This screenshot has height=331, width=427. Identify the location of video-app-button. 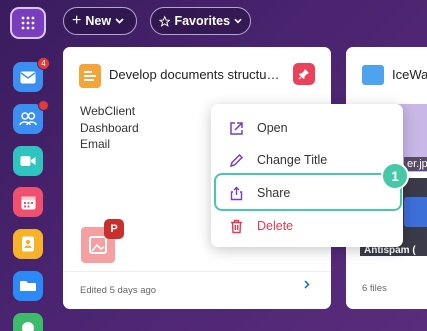
(28, 161).